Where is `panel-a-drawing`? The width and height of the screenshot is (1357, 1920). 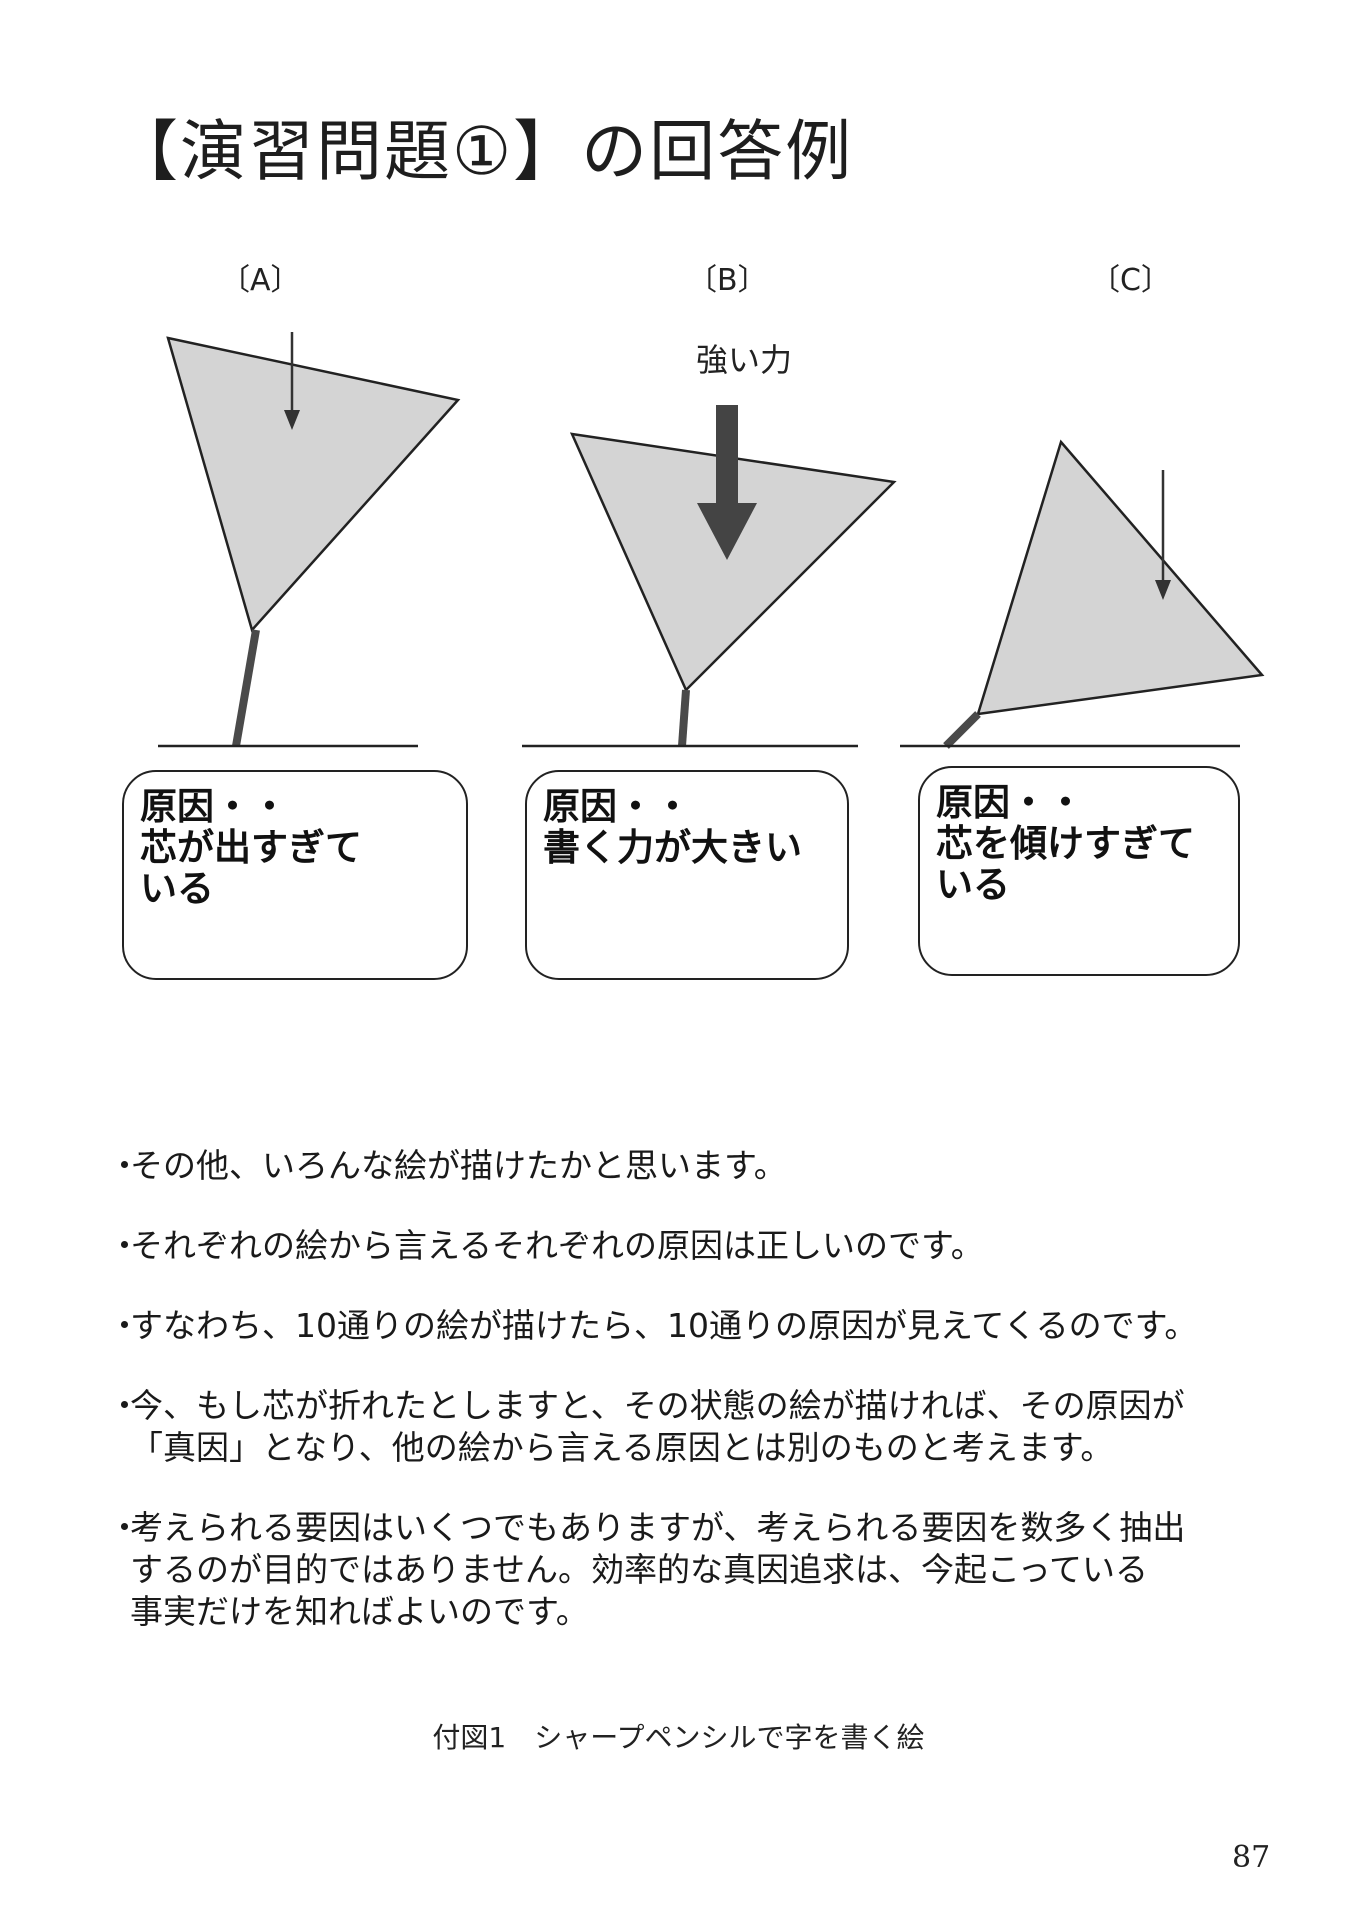 panel-a-drawing is located at coordinates (309, 540).